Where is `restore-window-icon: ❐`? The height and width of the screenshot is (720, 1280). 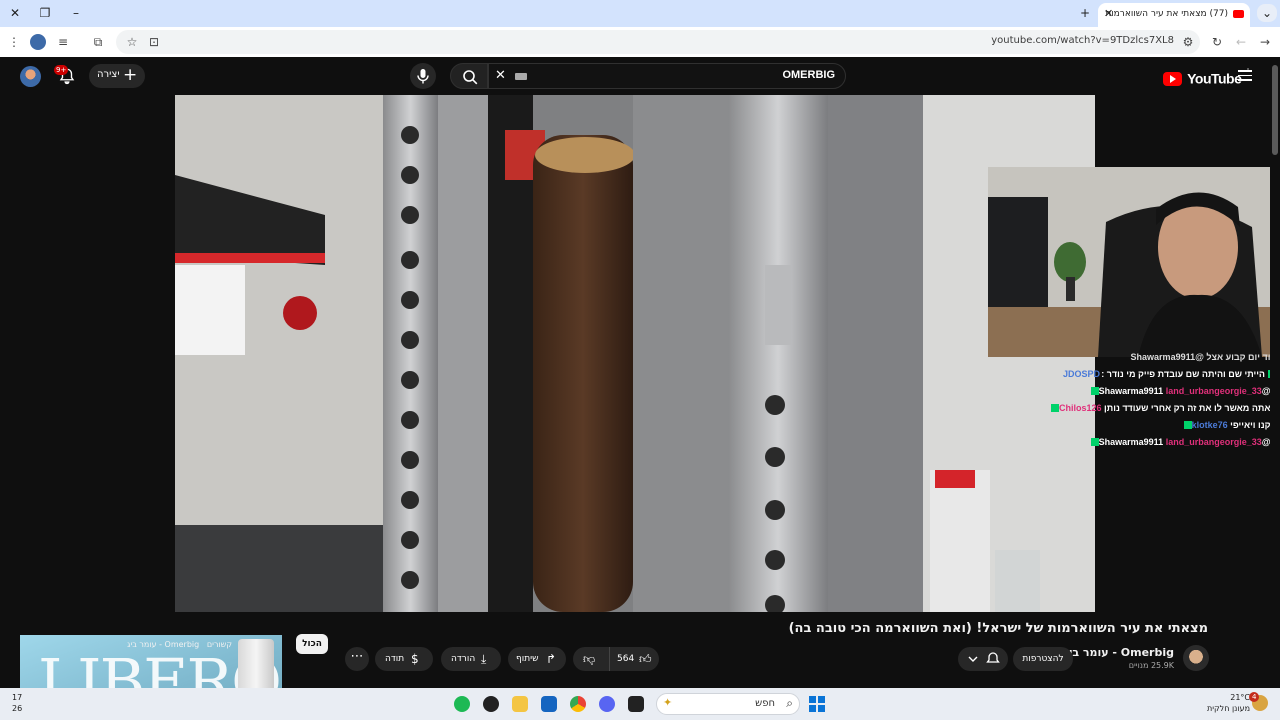 restore-window-icon: ❐ is located at coordinates (45, 13).